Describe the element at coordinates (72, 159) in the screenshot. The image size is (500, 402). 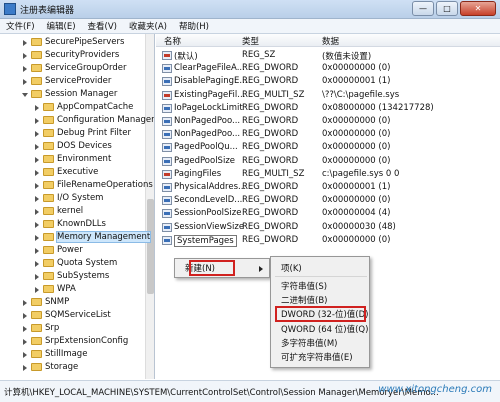
I see `tree-node: Environment` at that location.